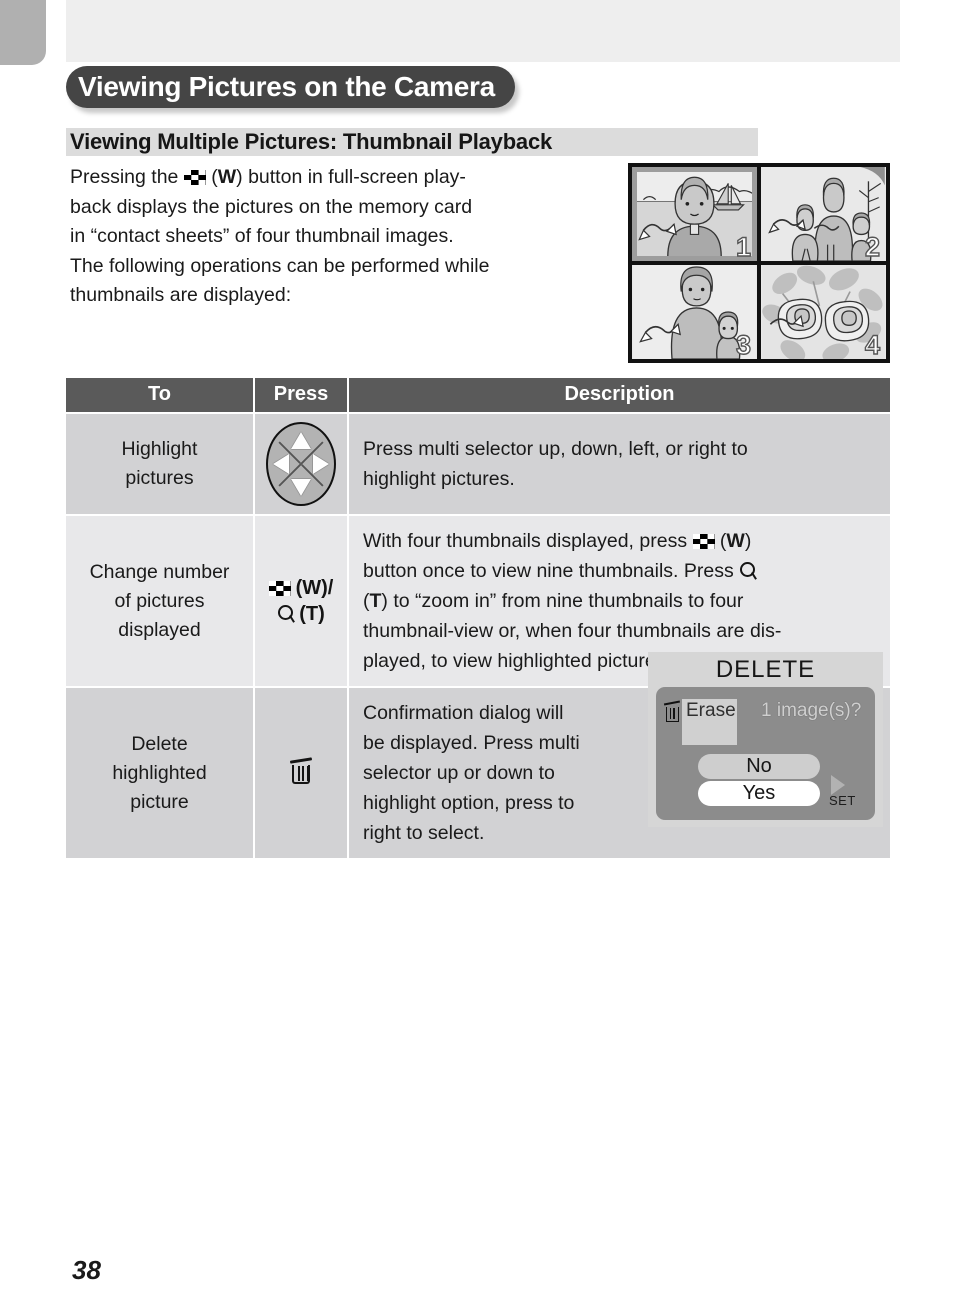 The height and width of the screenshot is (1314, 954). I want to click on desc-line-4: highlight option, press to, so click(469, 803).